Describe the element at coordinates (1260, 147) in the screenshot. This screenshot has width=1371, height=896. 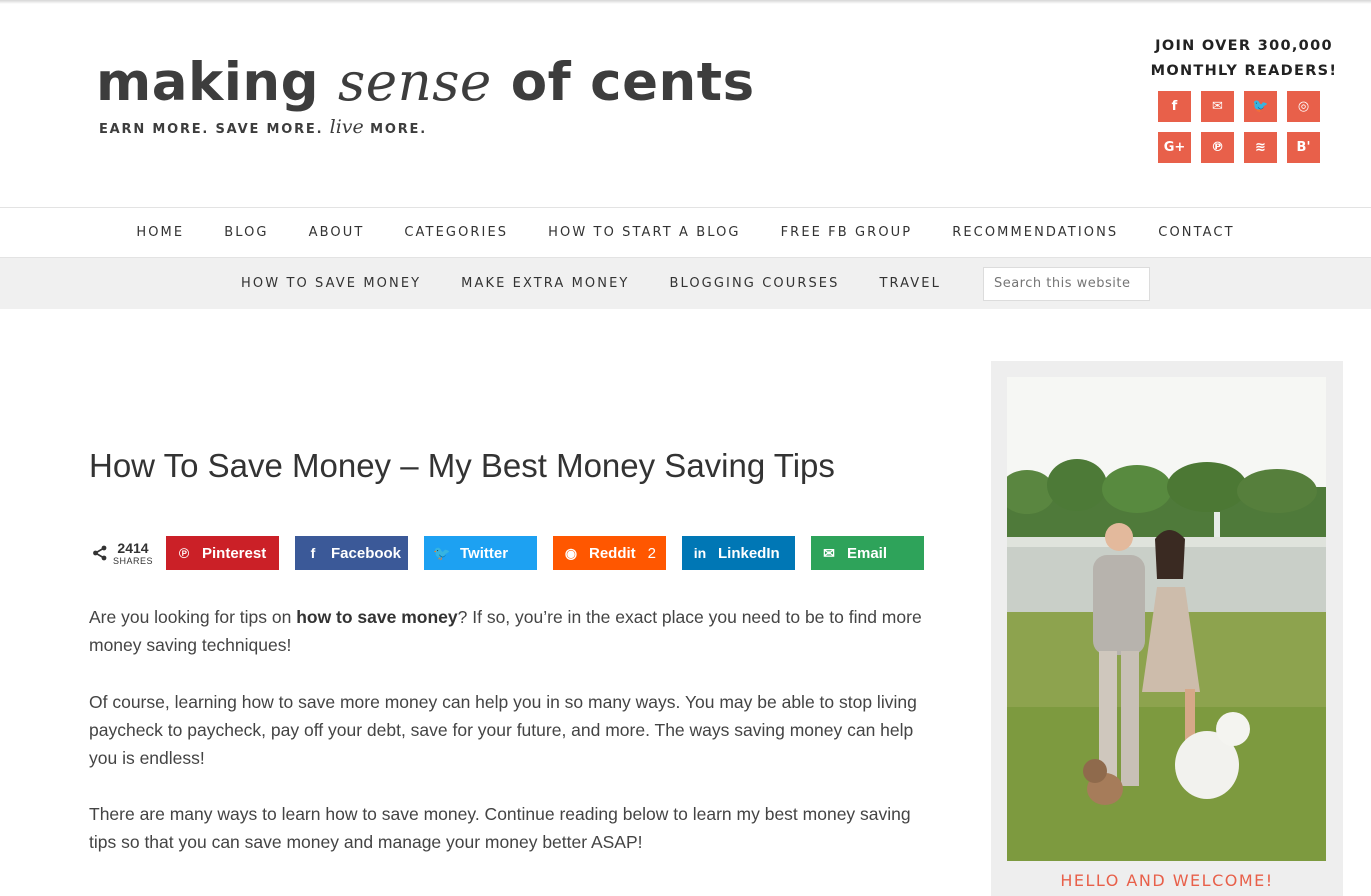
I see `rss-icon: ≋` at that location.